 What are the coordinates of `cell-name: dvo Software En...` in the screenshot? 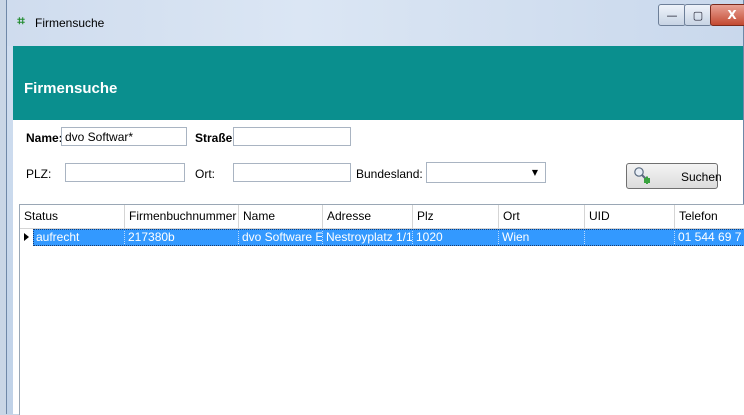 It's located at (281, 237).